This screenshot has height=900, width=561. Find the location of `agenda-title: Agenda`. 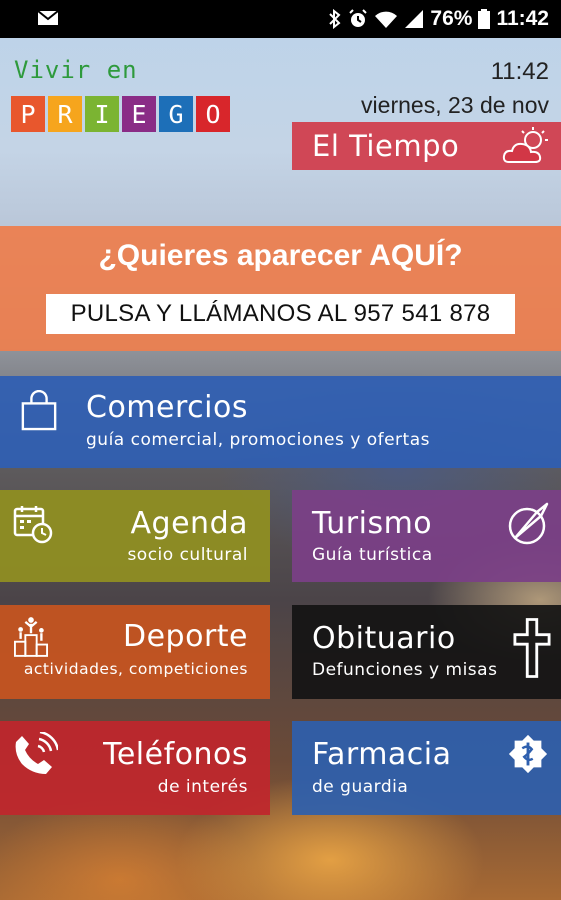

agenda-title: Agenda is located at coordinates (189, 523).